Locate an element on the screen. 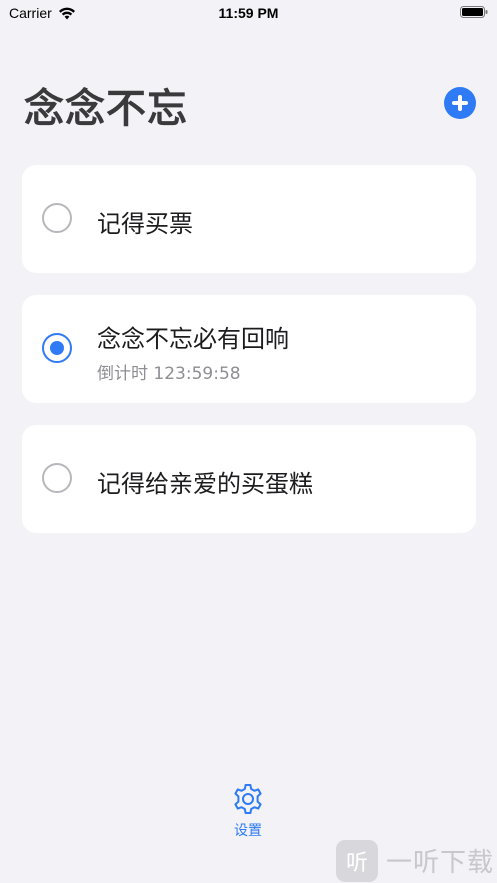 The image size is (497, 883). todo-title: 记得给亲爱的买蛋糕 is located at coordinates (205, 484).